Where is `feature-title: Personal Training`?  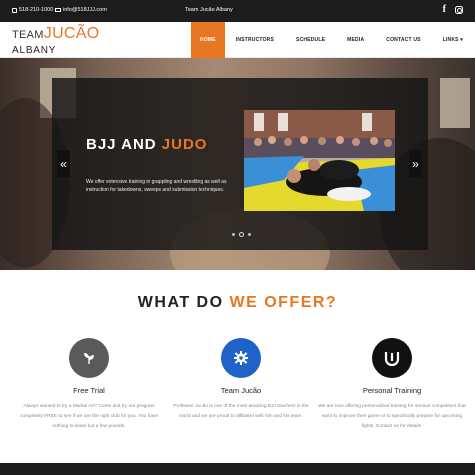 feature-title: Personal Training is located at coordinates (392, 390).